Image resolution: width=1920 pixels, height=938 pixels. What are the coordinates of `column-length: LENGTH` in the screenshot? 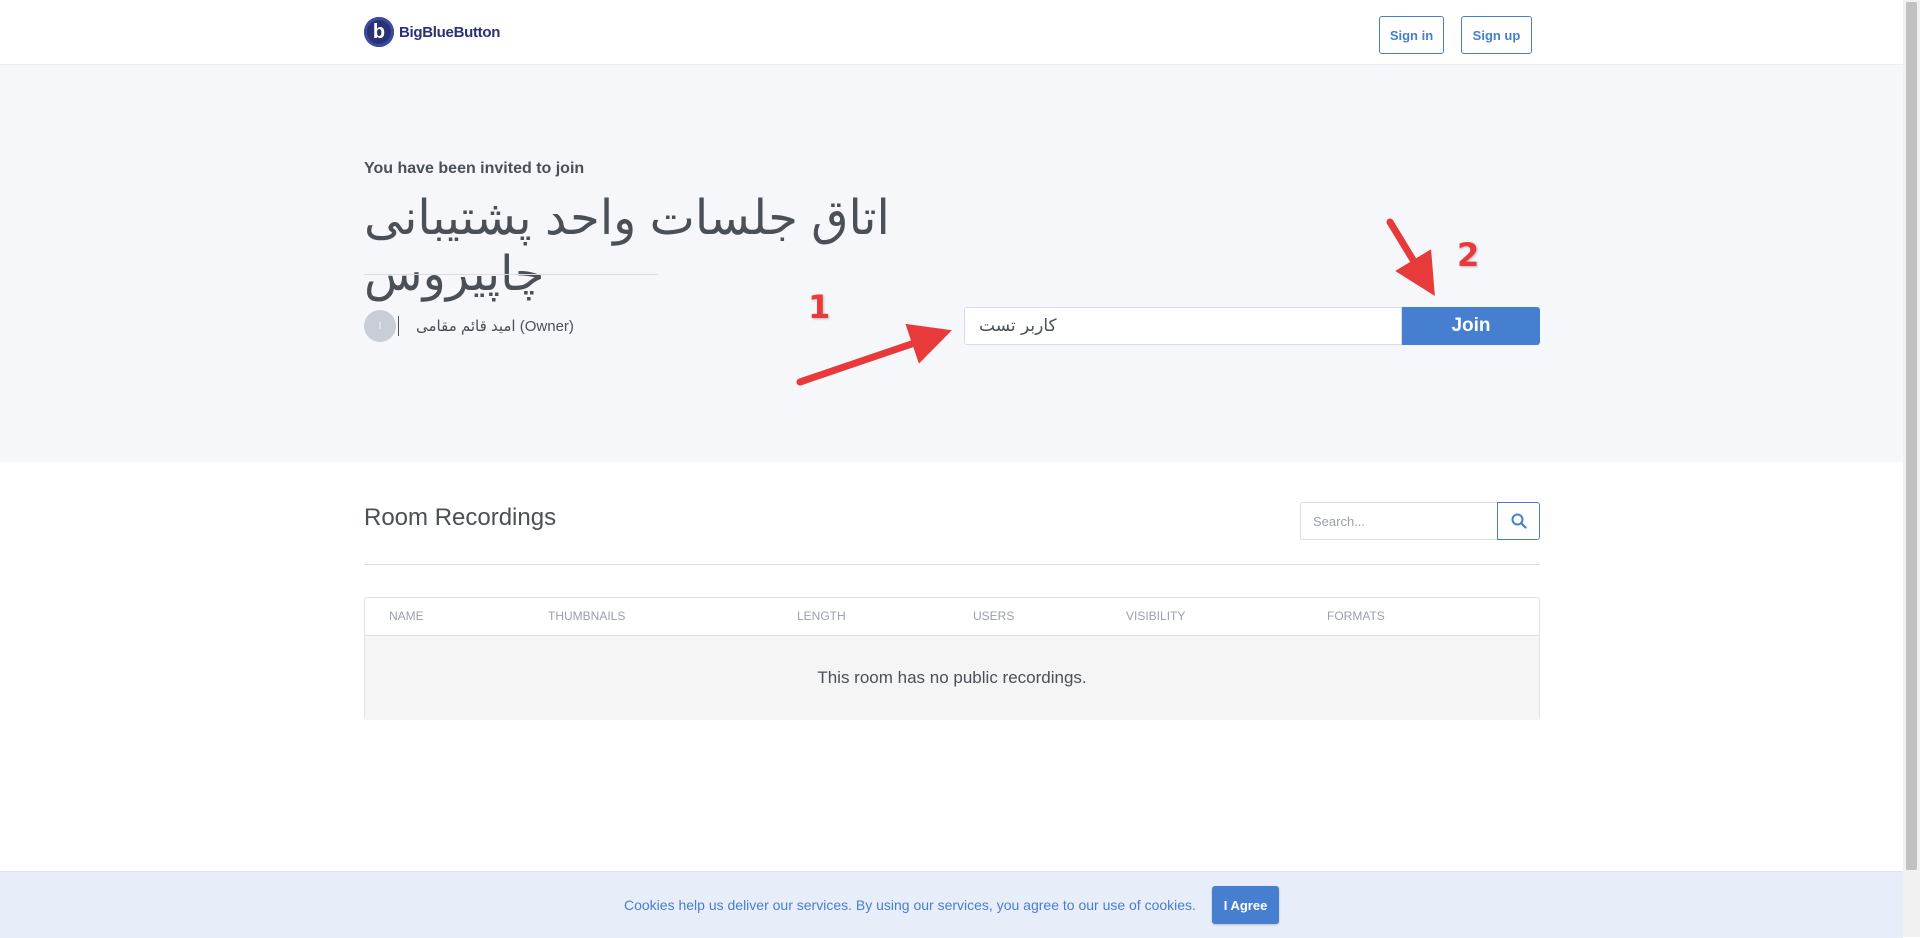 It's located at (821, 616).